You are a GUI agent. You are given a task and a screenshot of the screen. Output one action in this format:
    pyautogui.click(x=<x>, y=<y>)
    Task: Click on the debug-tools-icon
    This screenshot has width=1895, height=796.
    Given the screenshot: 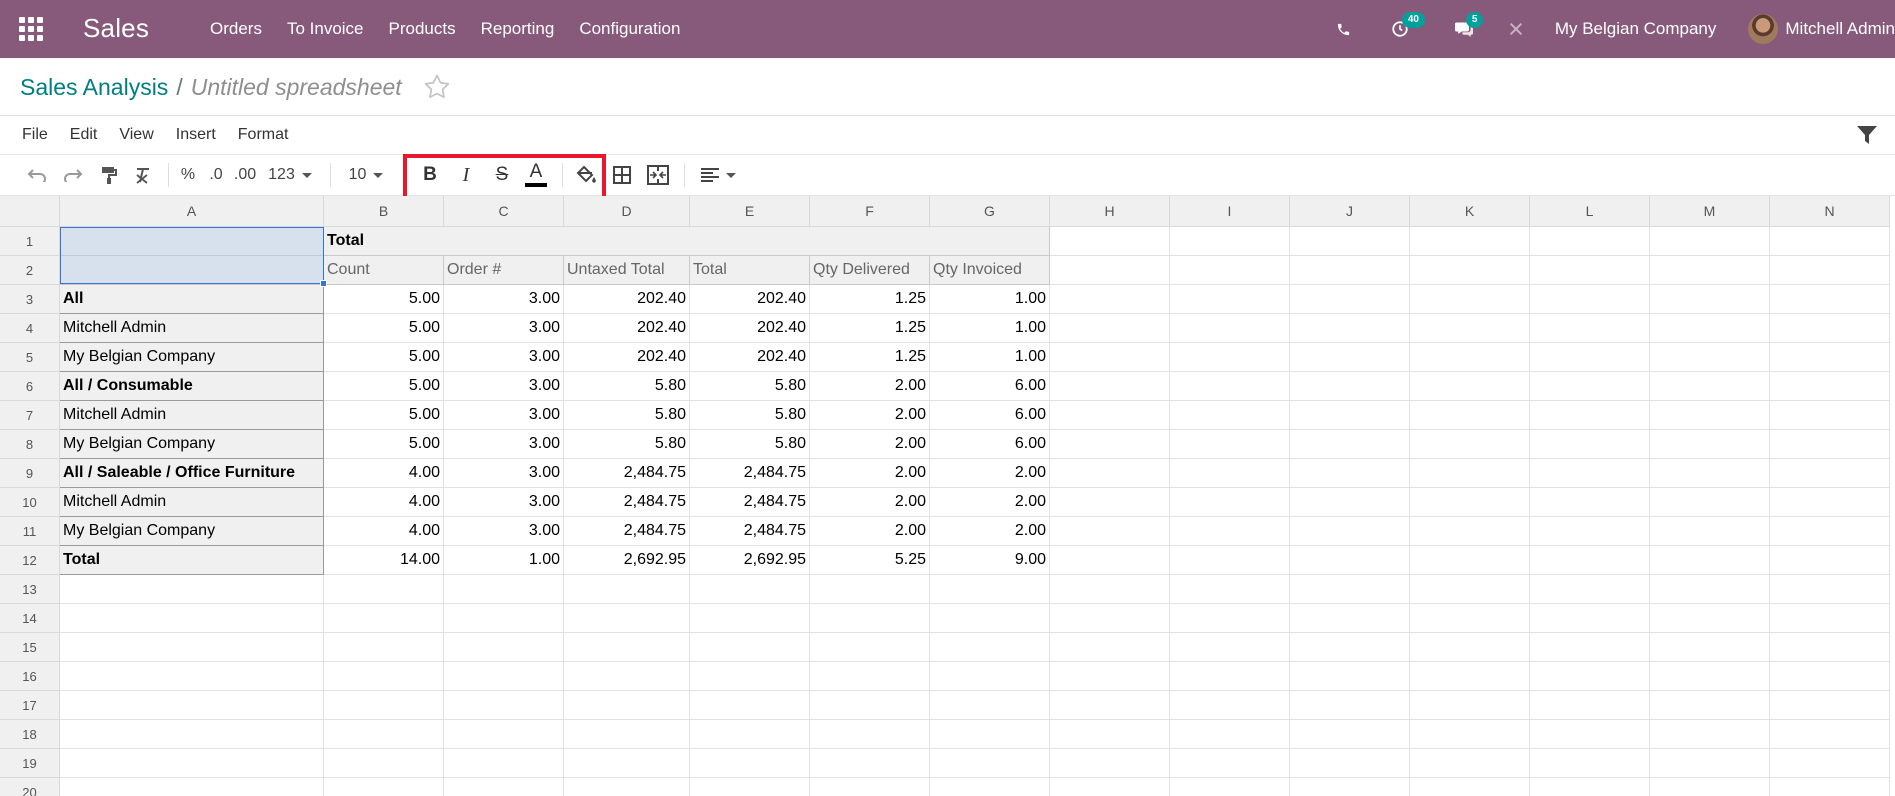 What is the action you would take?
    pyautogui.click(x=1516, y=29)
    